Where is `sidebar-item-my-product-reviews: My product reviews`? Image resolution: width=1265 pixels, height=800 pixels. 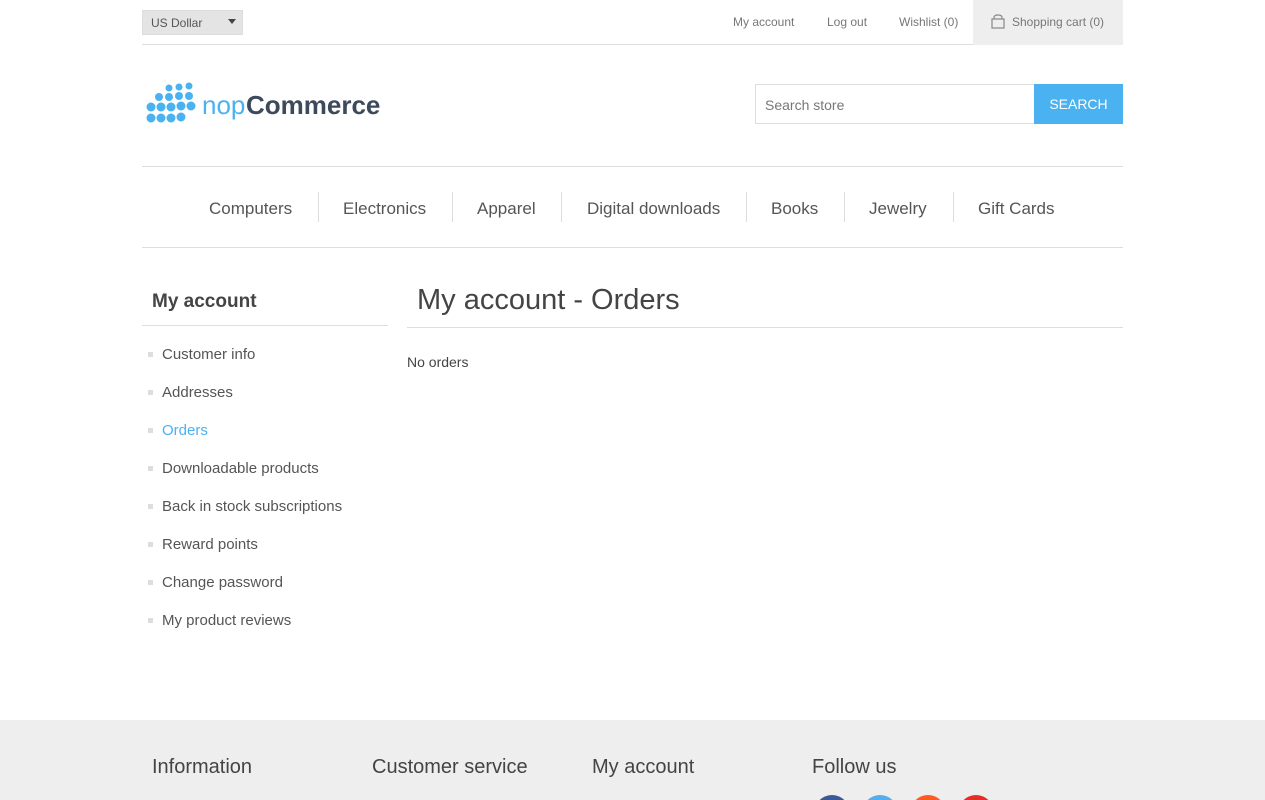 sidebar-item-my-product-reviews: My product reviews is located at coordinates (265, 621).